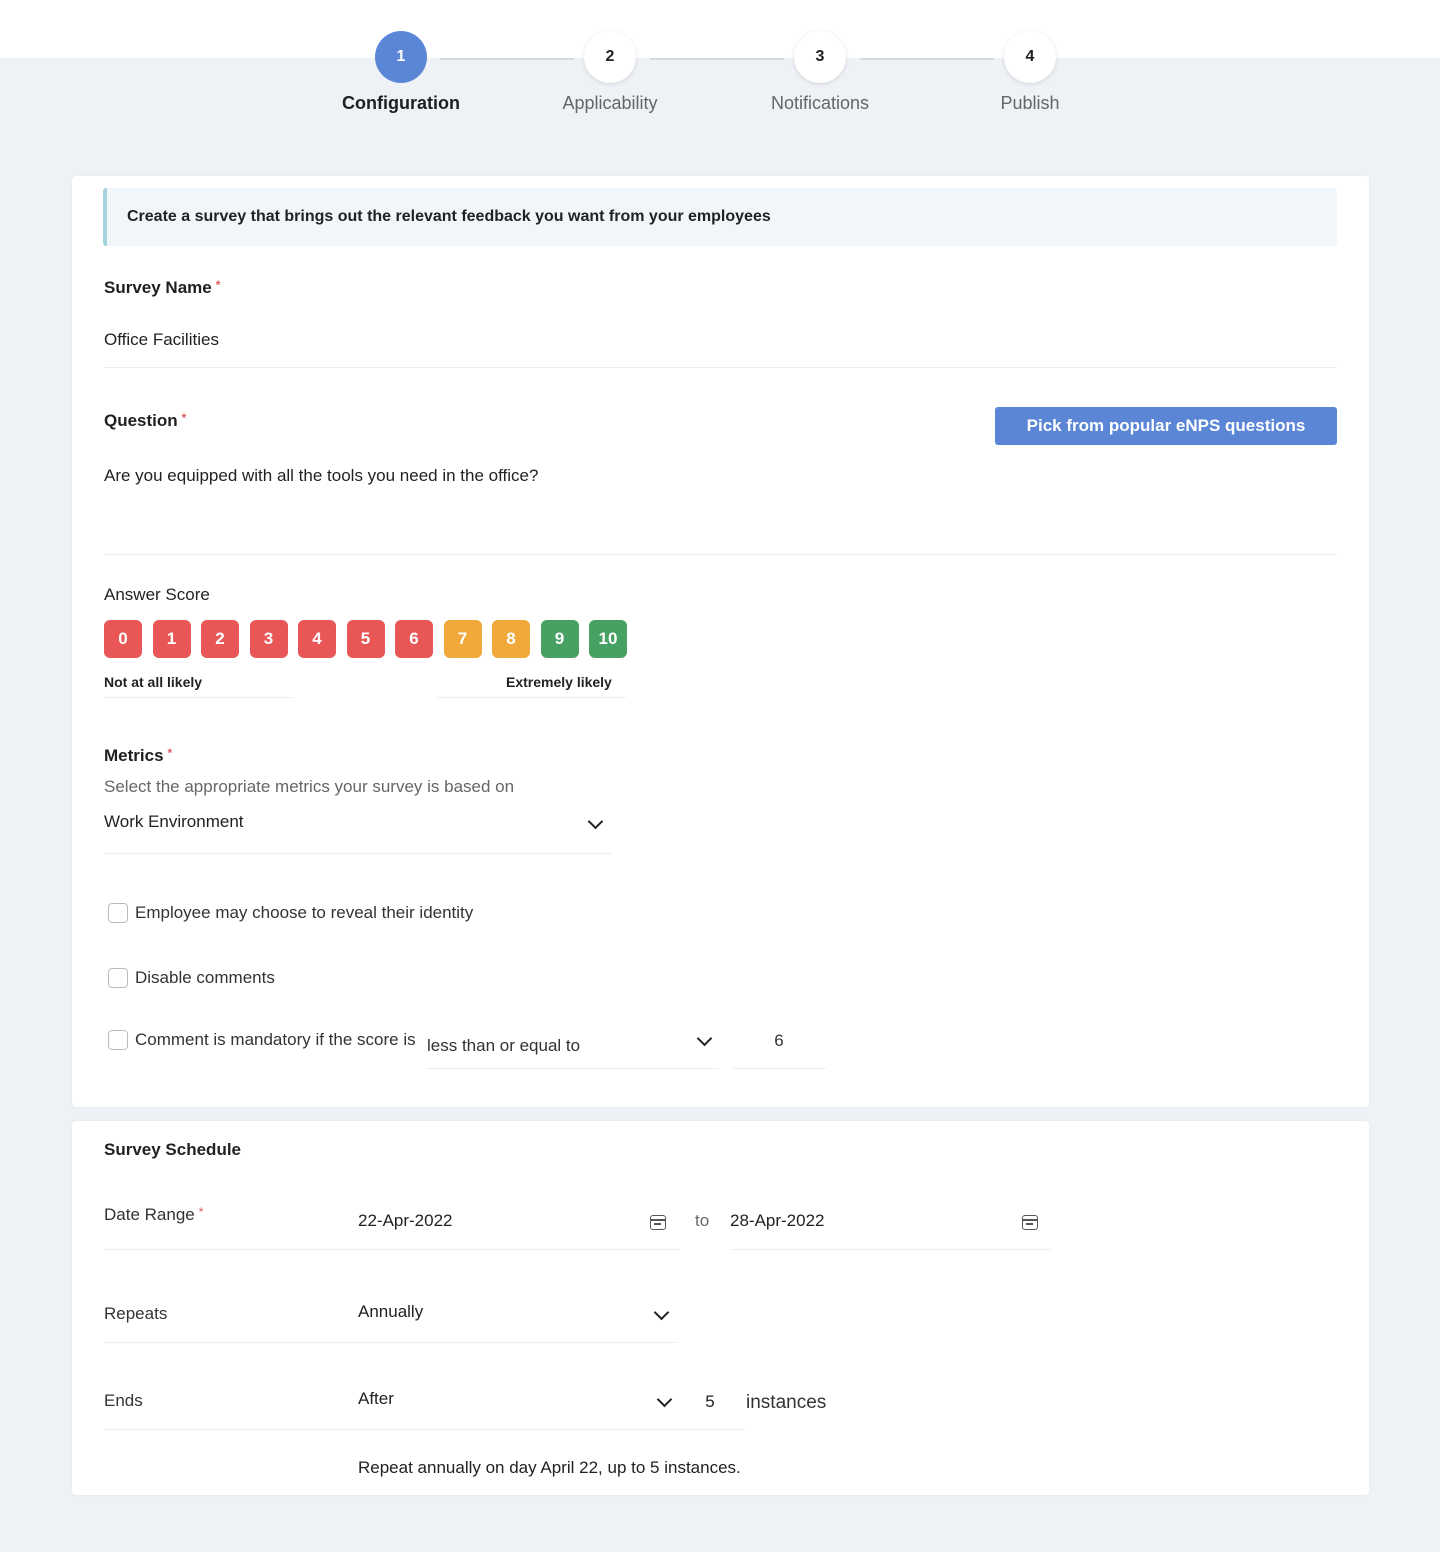  What do you see at coordinates (518, 1408) in the screenshot?
I see `ends-select: After` at bounding box center [518, 1408].